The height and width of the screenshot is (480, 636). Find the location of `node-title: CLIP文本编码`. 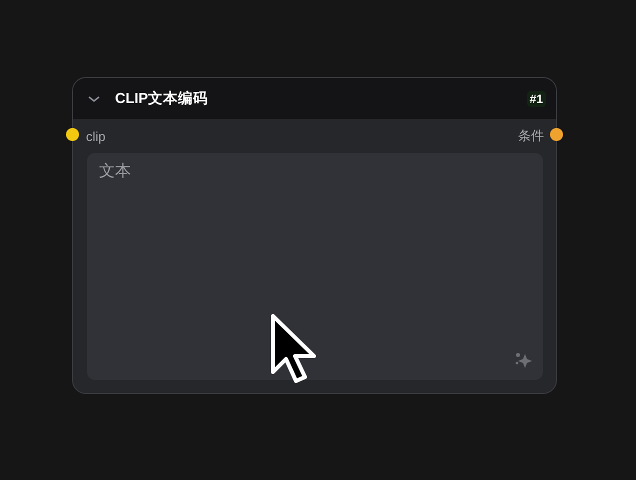

node-title: CLIP文本编码 is located at coordinates (162, 99).